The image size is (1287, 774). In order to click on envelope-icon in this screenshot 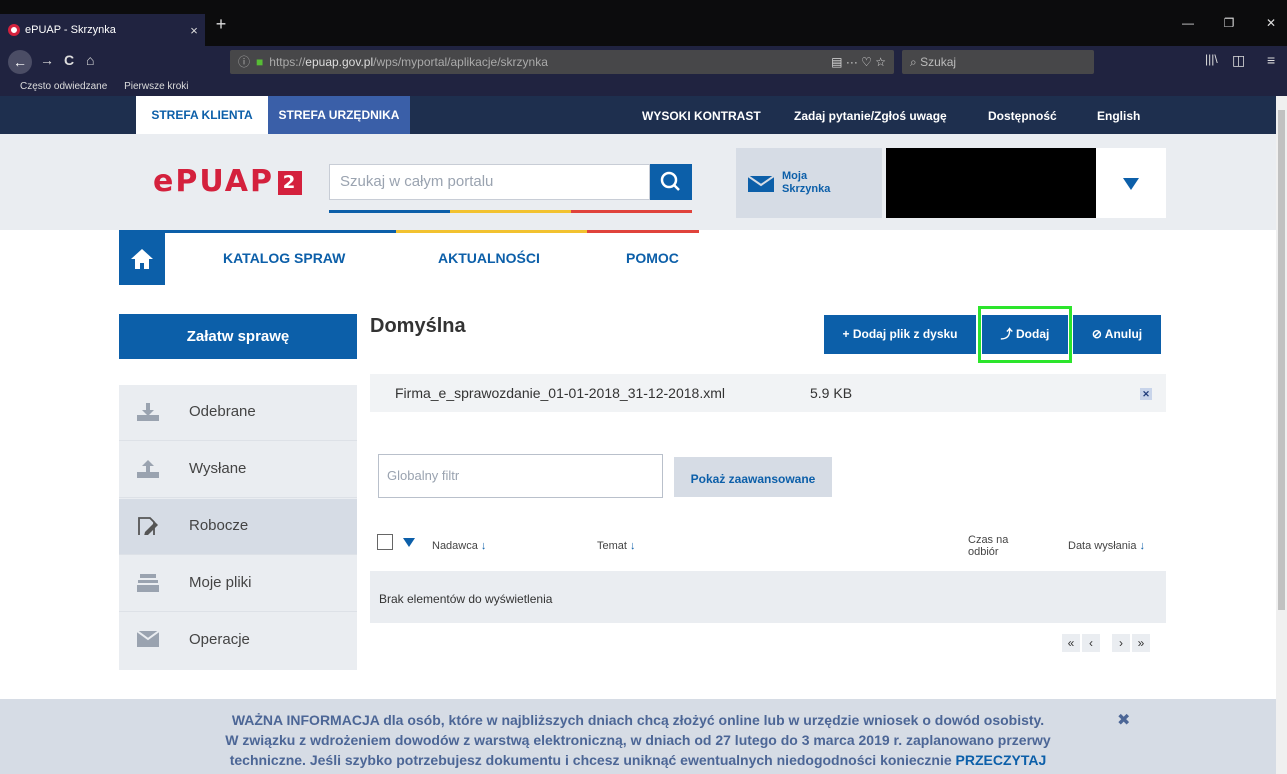, I will do `click(761, 184)`.